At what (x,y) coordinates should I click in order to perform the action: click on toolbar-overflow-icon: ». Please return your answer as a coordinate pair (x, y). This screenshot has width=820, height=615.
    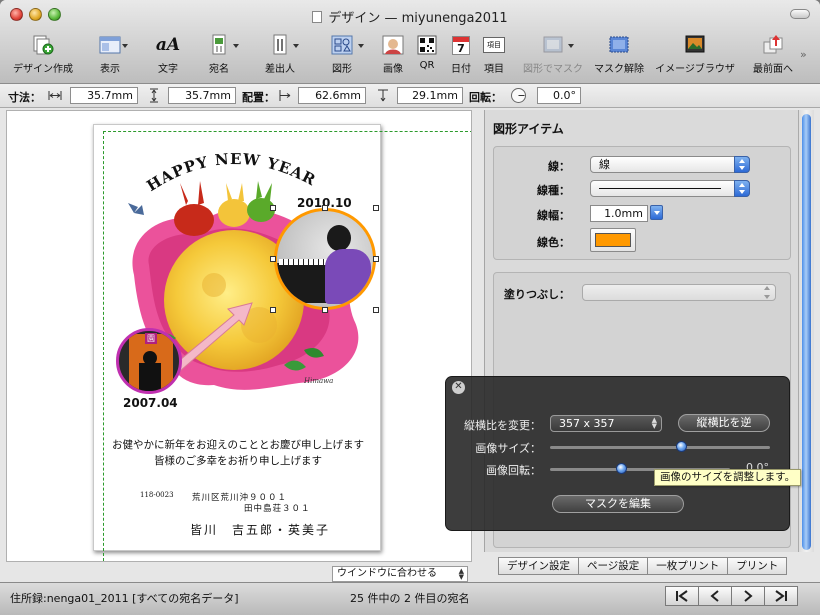
    Looking at the image, I should click on (803, 54).